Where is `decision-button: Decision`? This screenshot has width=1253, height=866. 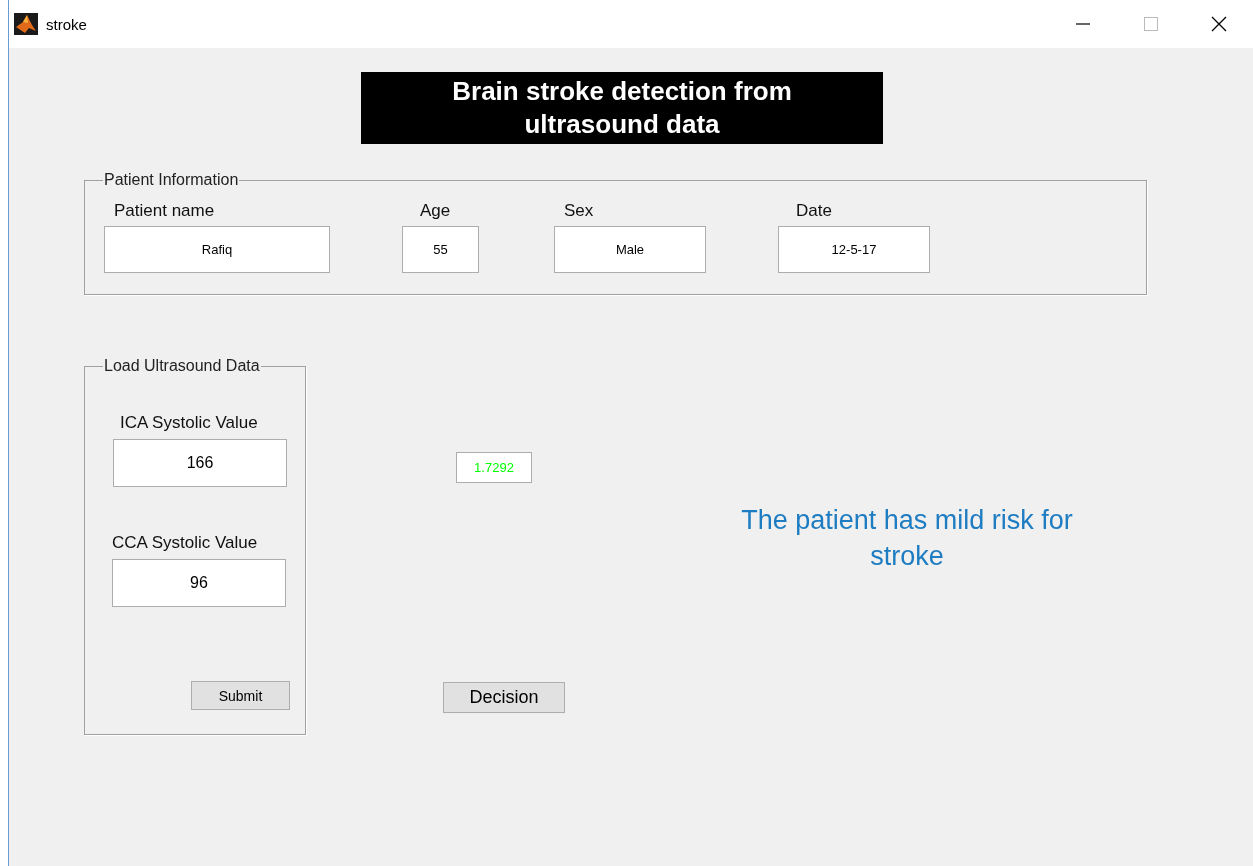
decision-button: Decision is located at coordinates (504, 697).